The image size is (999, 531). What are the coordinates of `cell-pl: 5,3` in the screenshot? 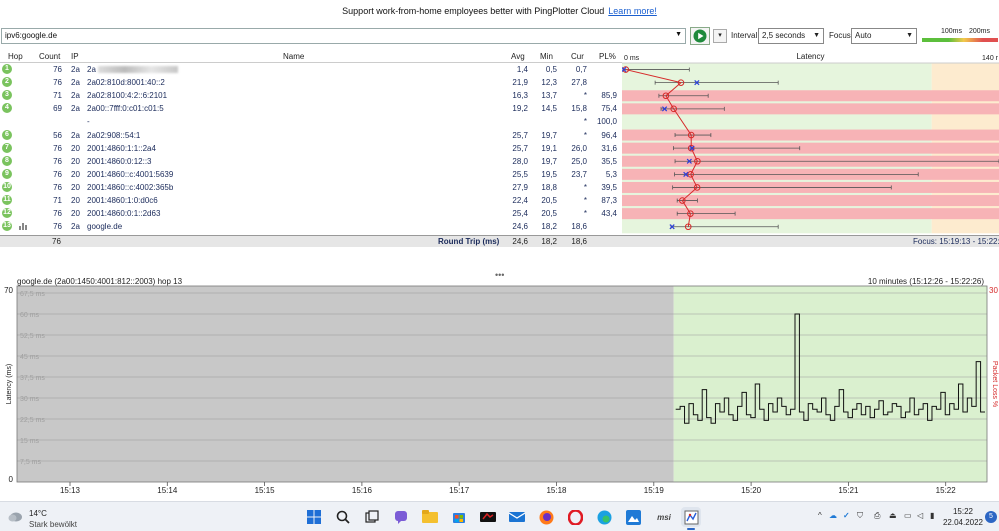 It's located at (611, 174).